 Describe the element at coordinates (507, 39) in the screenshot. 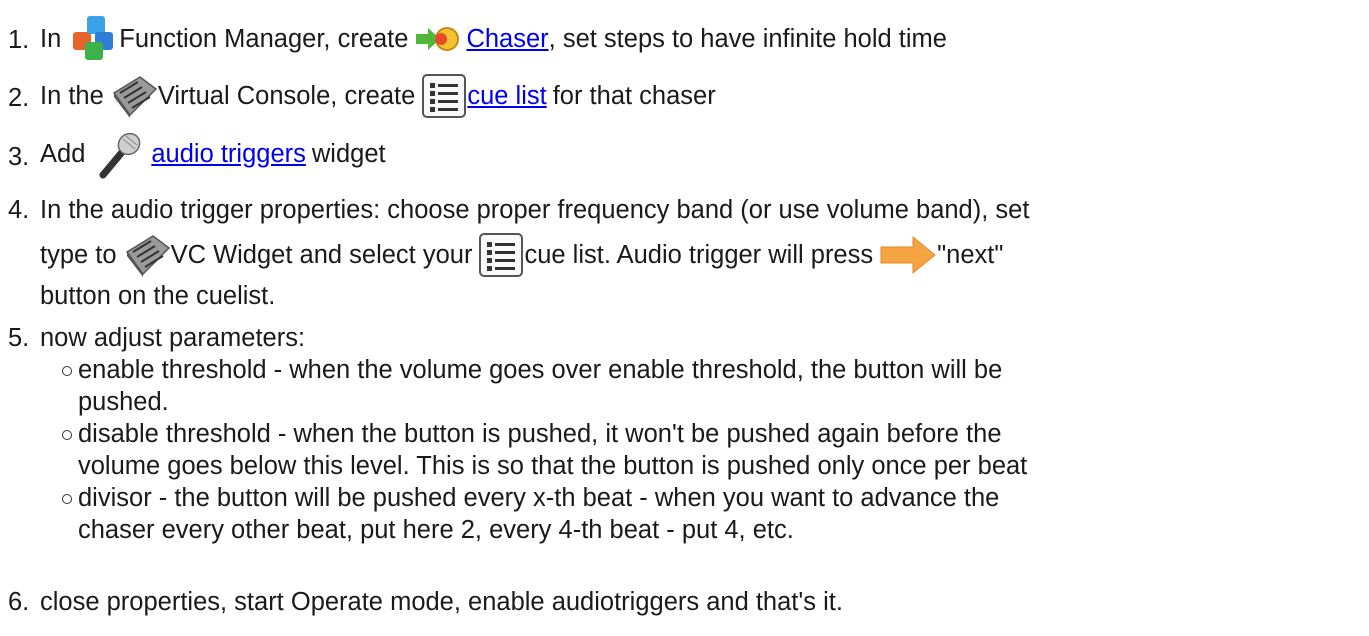

I see `chaser-link: Chaser` at that location.